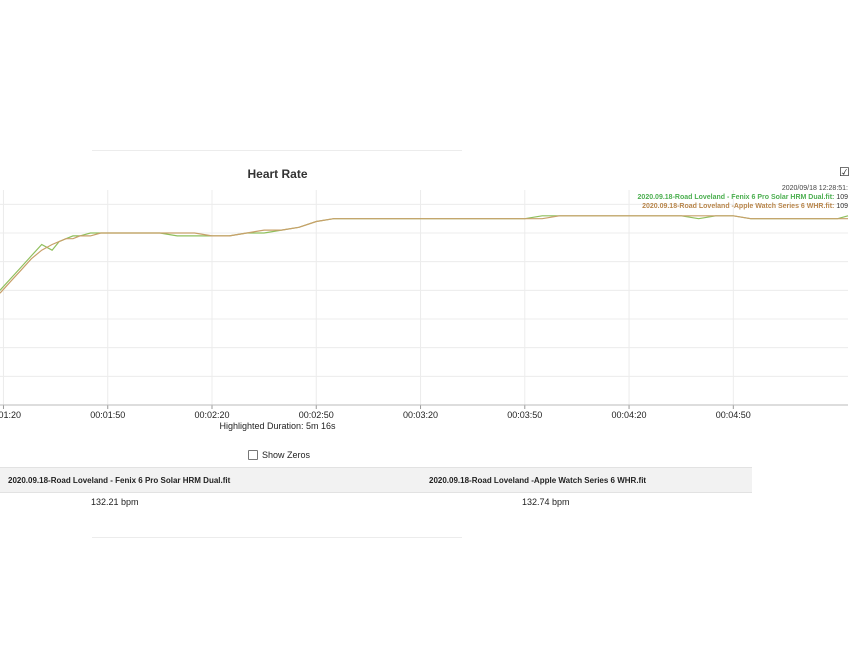 This screenshot has height=659, width=850. Describe the element at coordinates (277, 426) in the screenshot. I see `highlighted-duration: Highlighted Duration: 5m 16s` at that location.